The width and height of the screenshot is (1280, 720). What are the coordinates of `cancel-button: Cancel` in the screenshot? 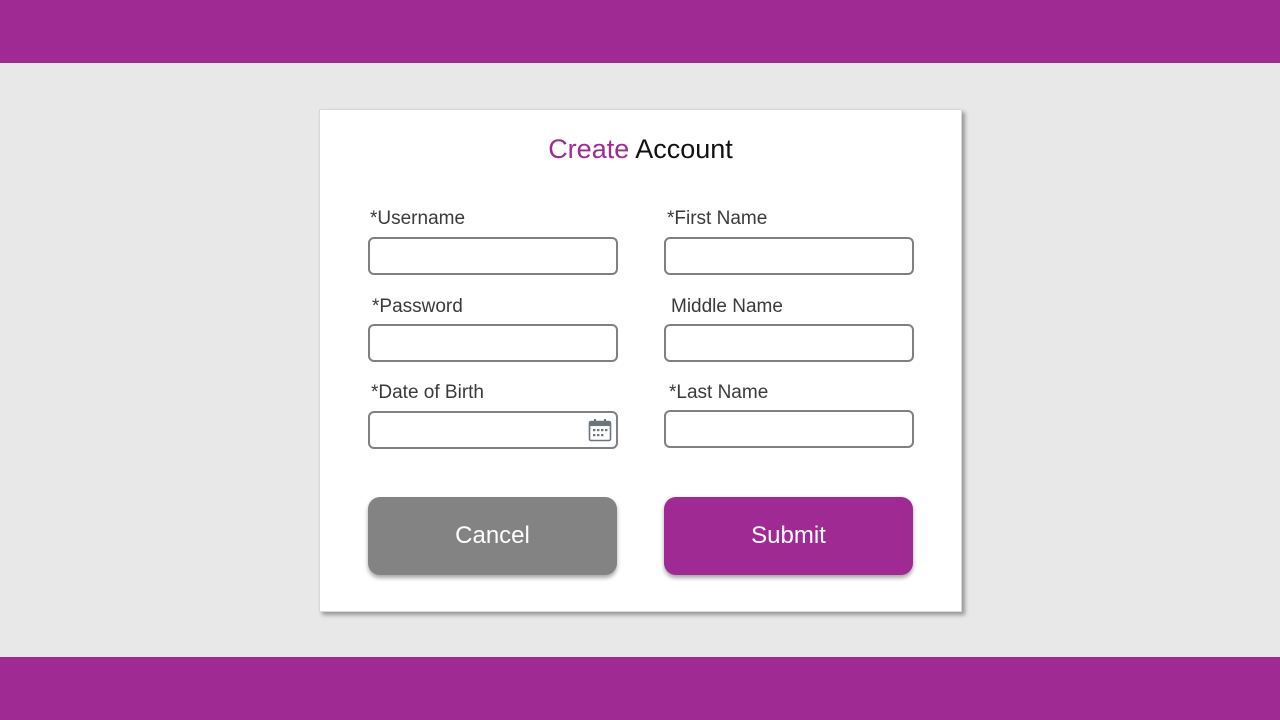 It's located at (492, 536).